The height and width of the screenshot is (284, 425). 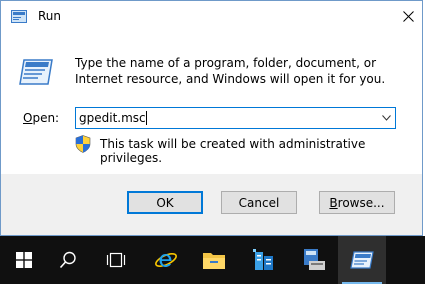 I want to click on server-manager-icon, so click(x=263, y=259).